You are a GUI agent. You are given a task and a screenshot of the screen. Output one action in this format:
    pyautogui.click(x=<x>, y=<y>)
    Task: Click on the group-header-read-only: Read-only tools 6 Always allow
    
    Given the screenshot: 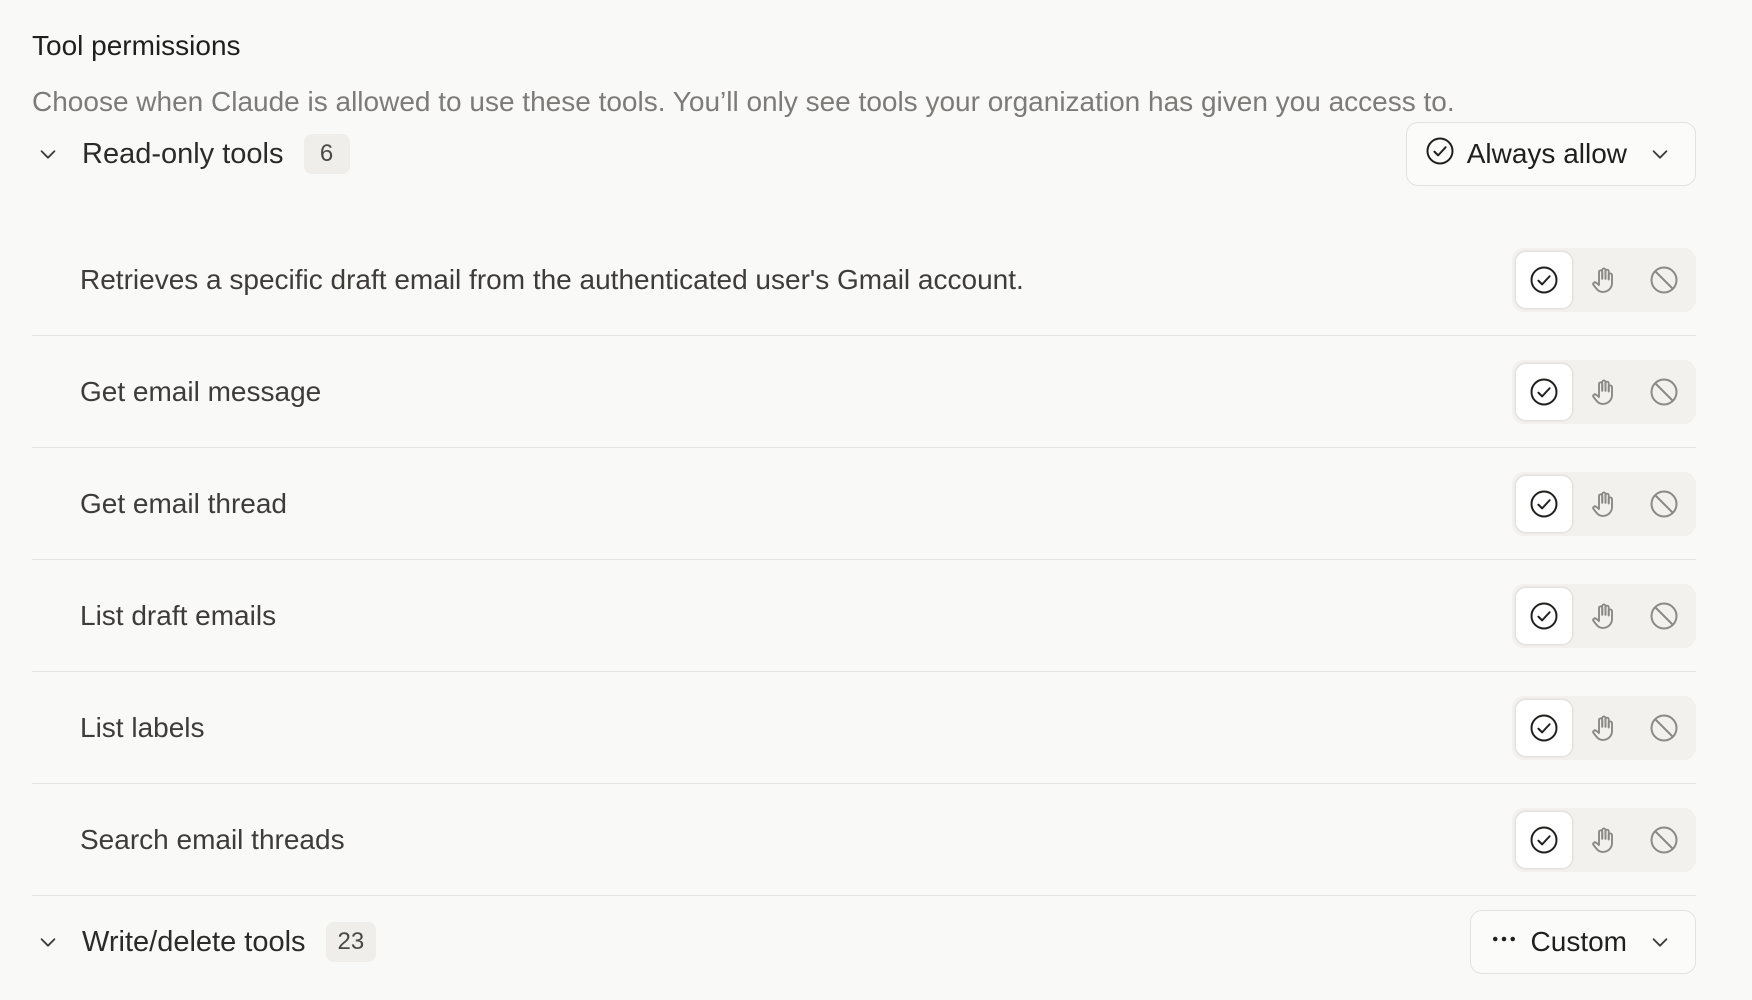 What is the action you would take?
    pyautogui.click(x=864, y=154)
    